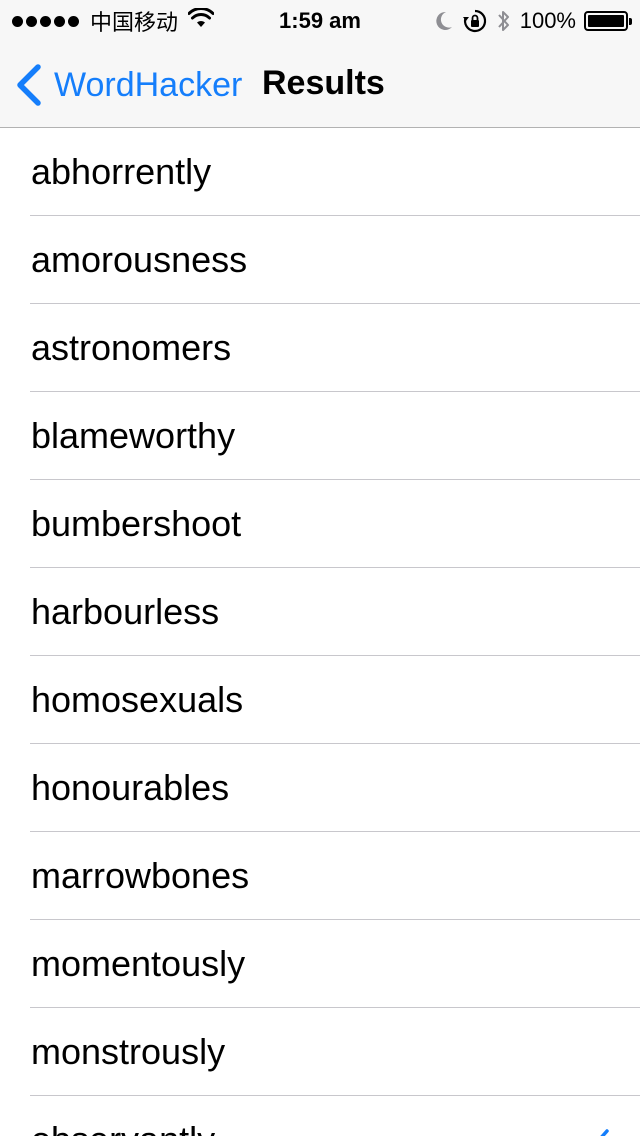 The width and height of the screenshot is (640, 1136). Describe the element at coordinates (140, 875) in the screenshot. I see `list-item-label: marrowbones` at that location.